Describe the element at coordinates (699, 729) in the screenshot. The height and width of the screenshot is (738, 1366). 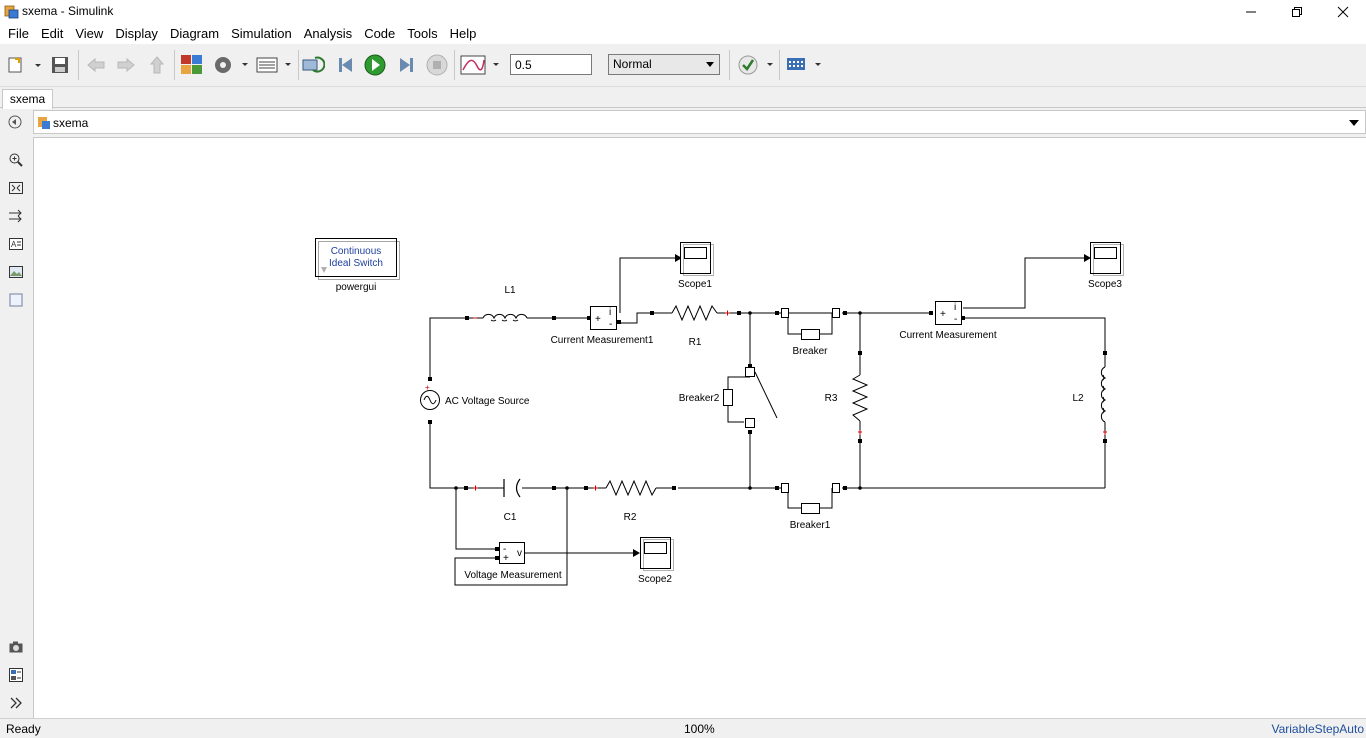
I see `zoom-level: 100%` at that location.